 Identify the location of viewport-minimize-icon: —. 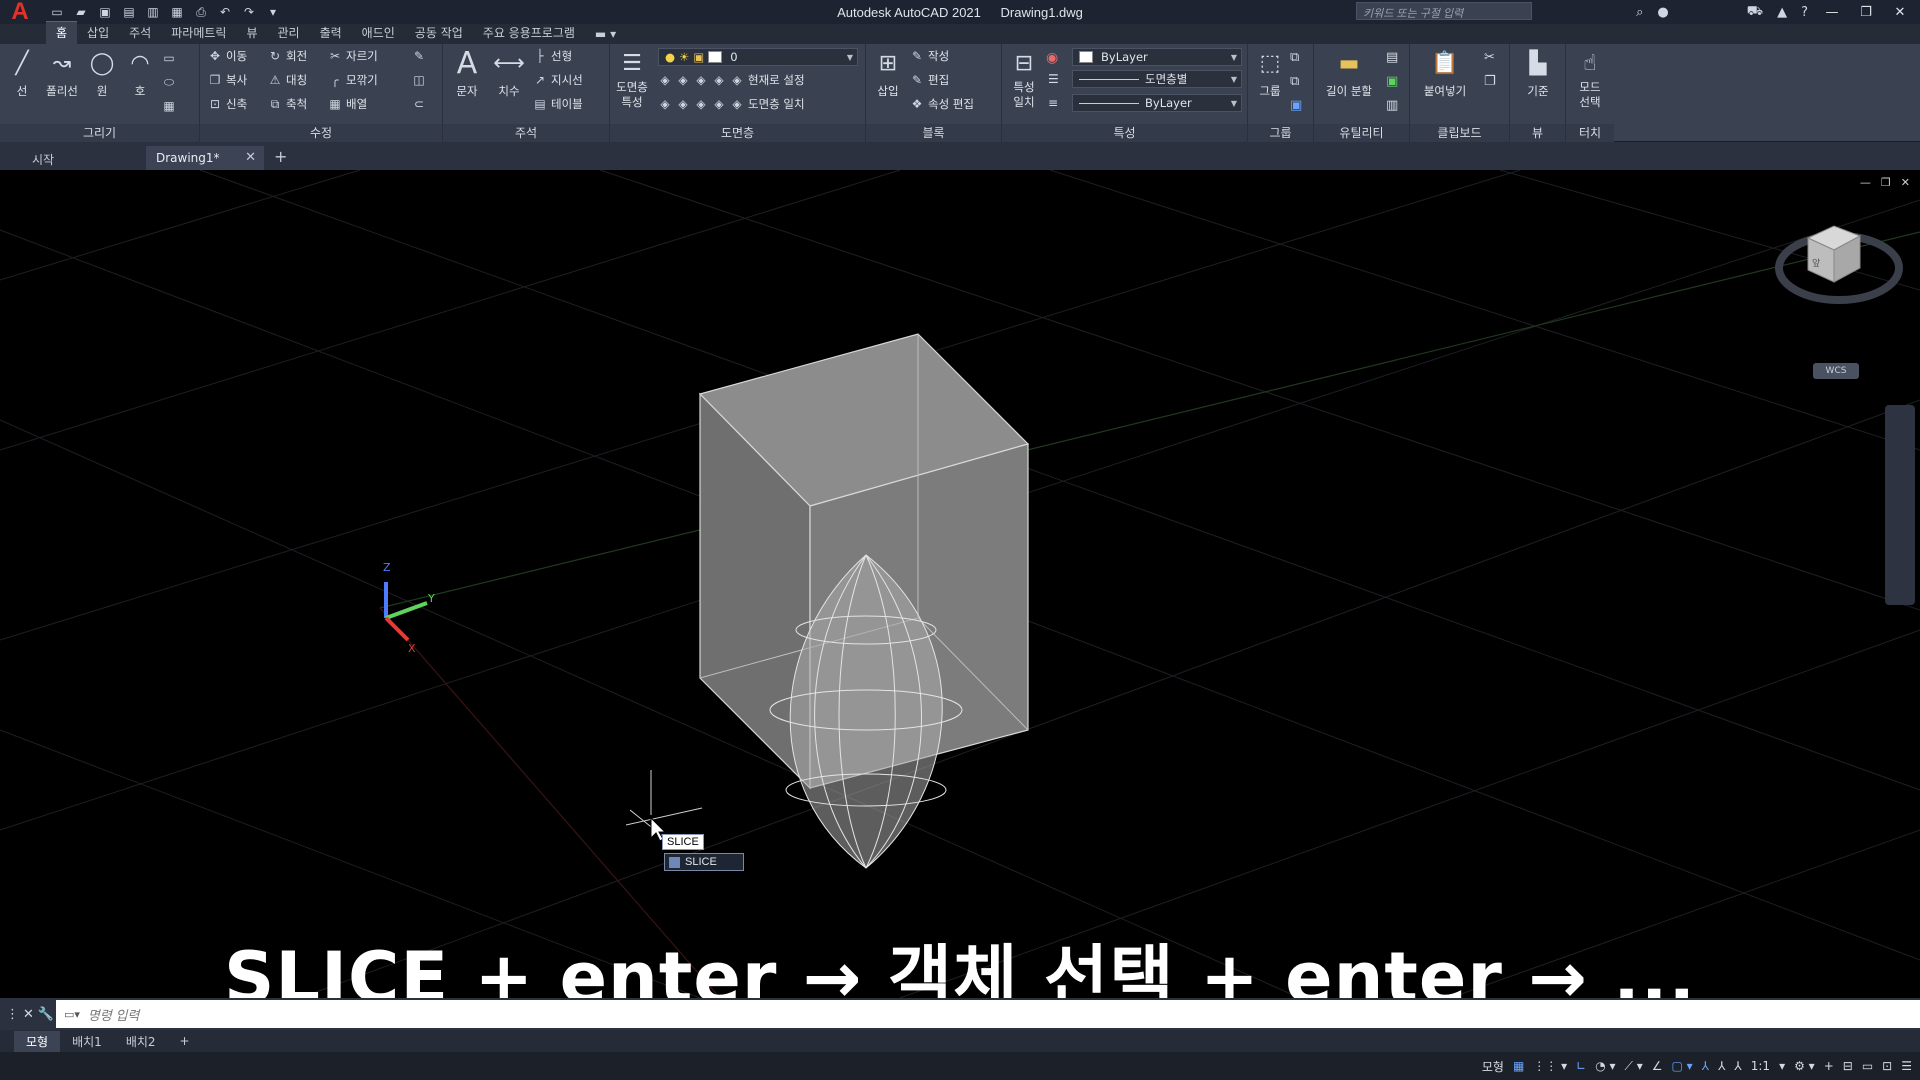
(1865, 182).